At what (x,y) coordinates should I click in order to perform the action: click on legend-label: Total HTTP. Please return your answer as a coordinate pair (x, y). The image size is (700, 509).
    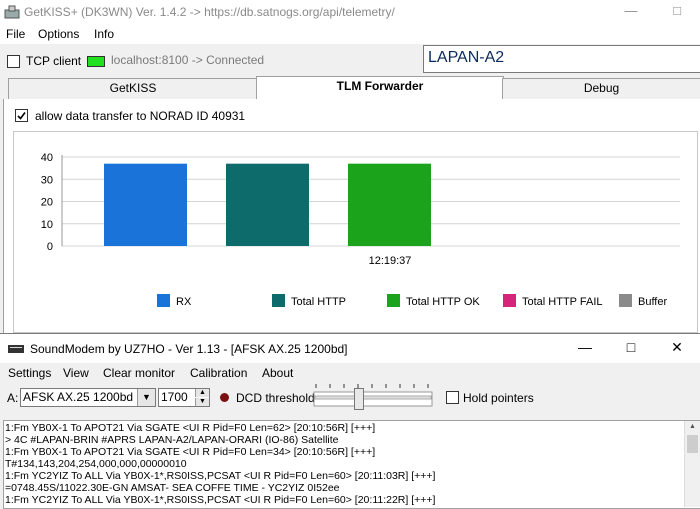
    Looking at the image, I should click on (318, 302).